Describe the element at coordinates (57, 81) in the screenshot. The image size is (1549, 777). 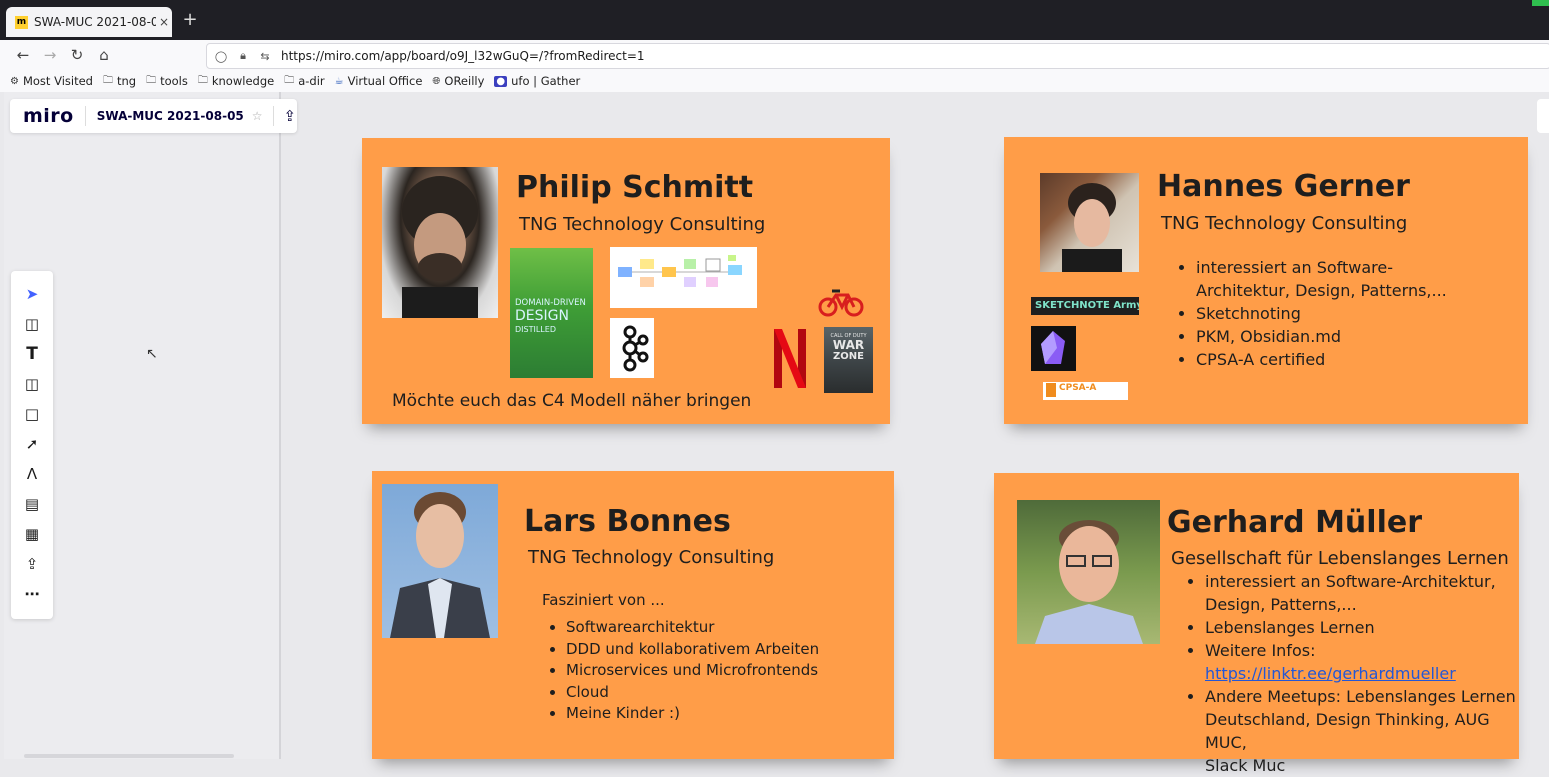
I see `bookmark-label: Most Visited` at that location.